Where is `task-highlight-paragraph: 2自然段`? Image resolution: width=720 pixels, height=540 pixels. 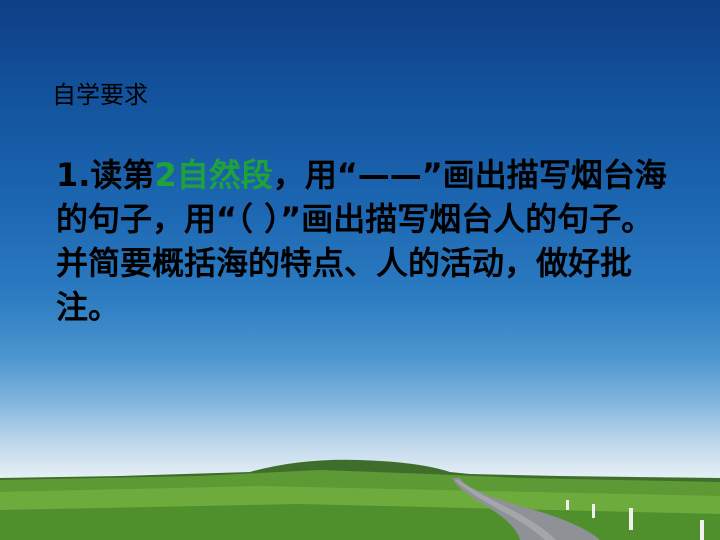 task-highlight-paragraph: 2自然段 is located at coordinates (213, 175).